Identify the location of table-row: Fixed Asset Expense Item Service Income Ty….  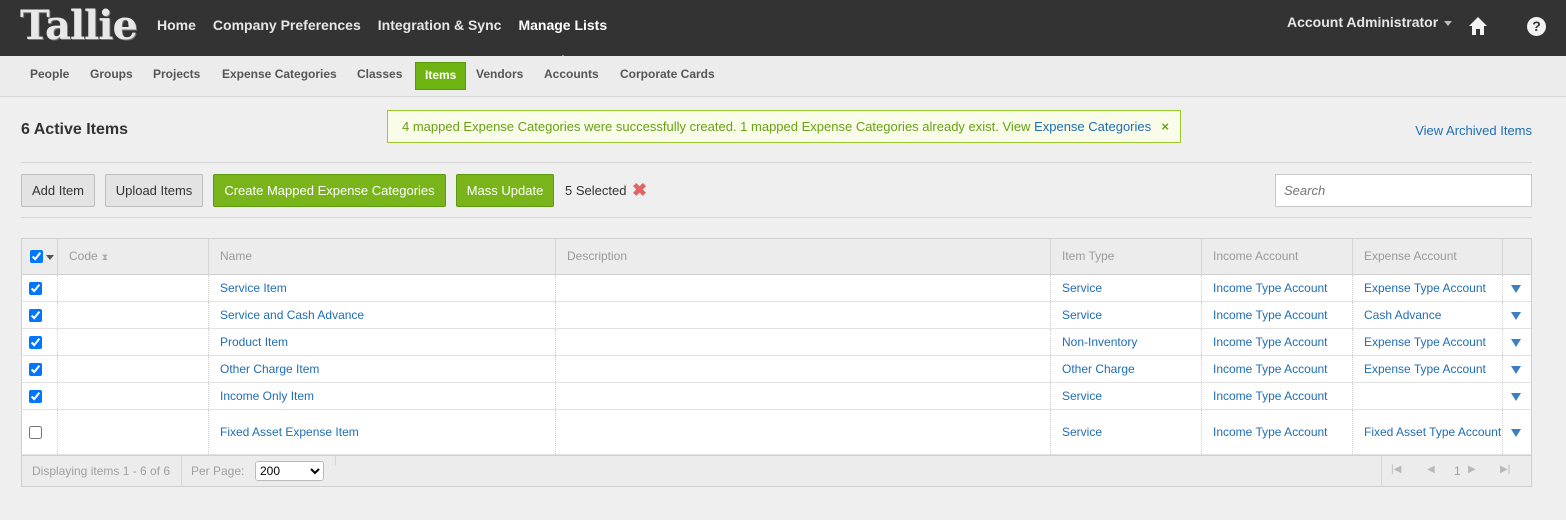
(776, 432).